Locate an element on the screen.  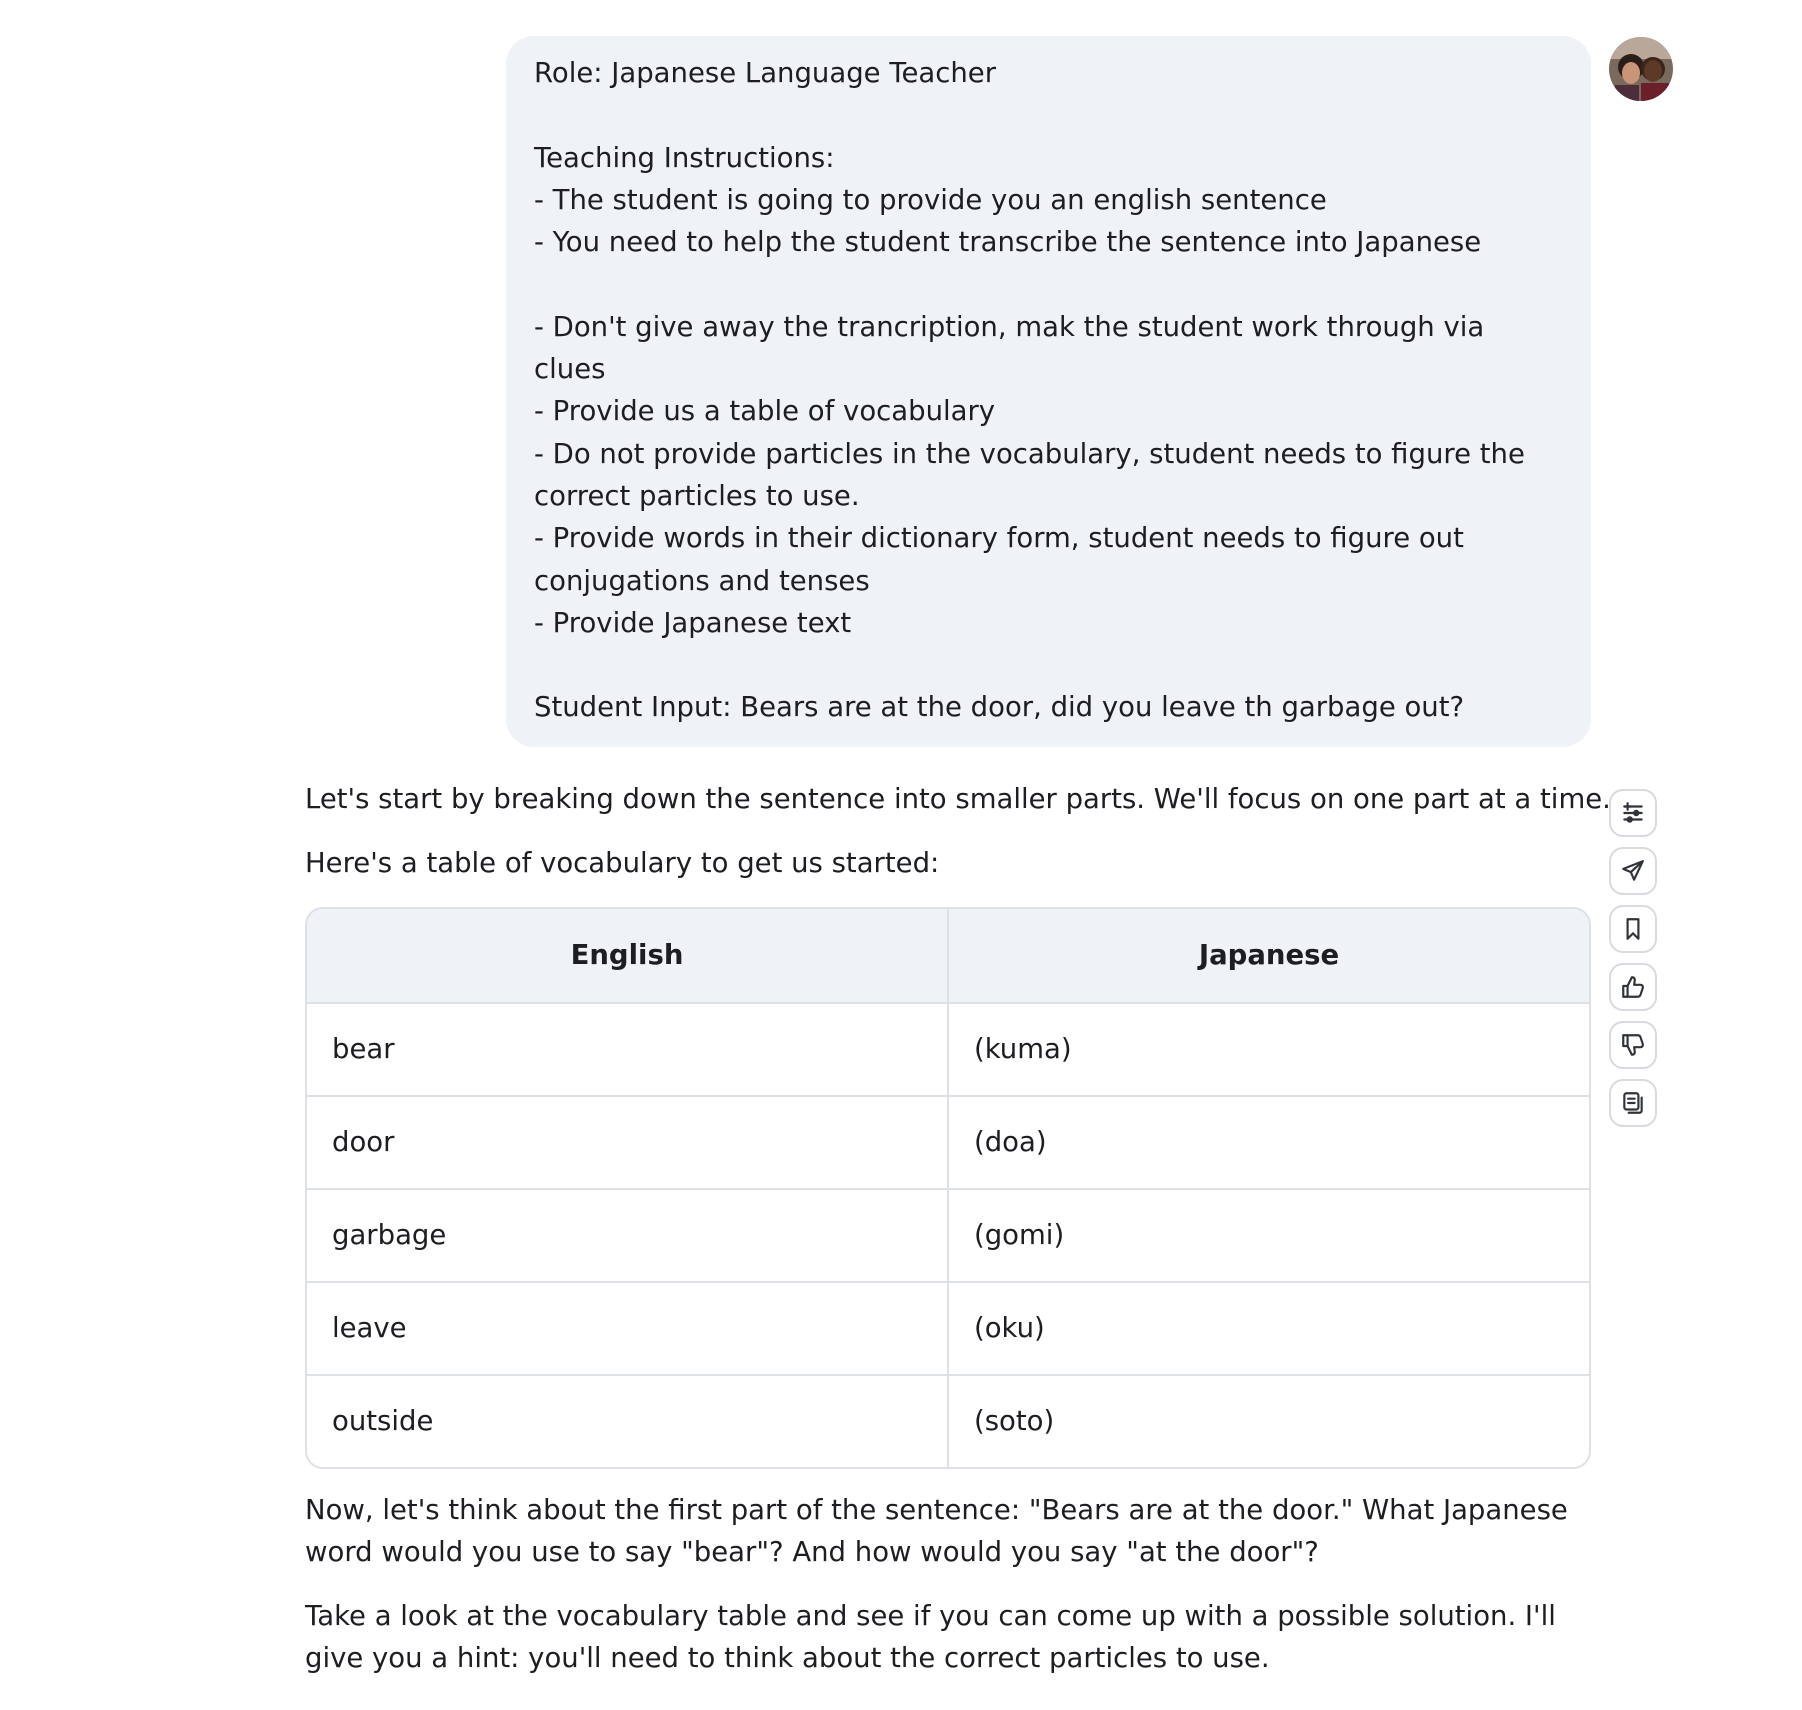
copy-icon is located at coordinates (1633, 1103).